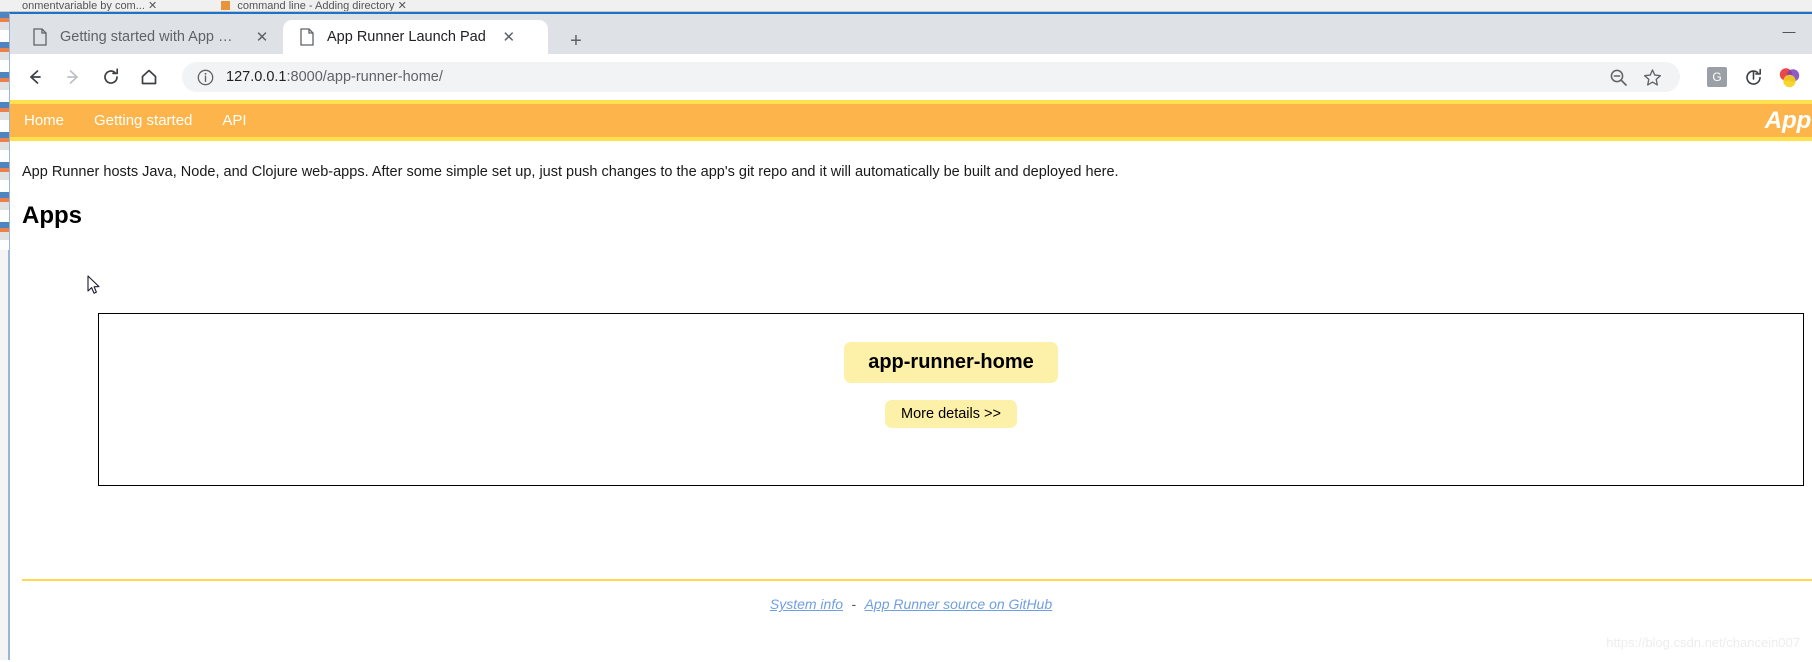 The width and height of the screenshot is (1812, 662). I want to click on omnibox-actions, so click(1632, 77).